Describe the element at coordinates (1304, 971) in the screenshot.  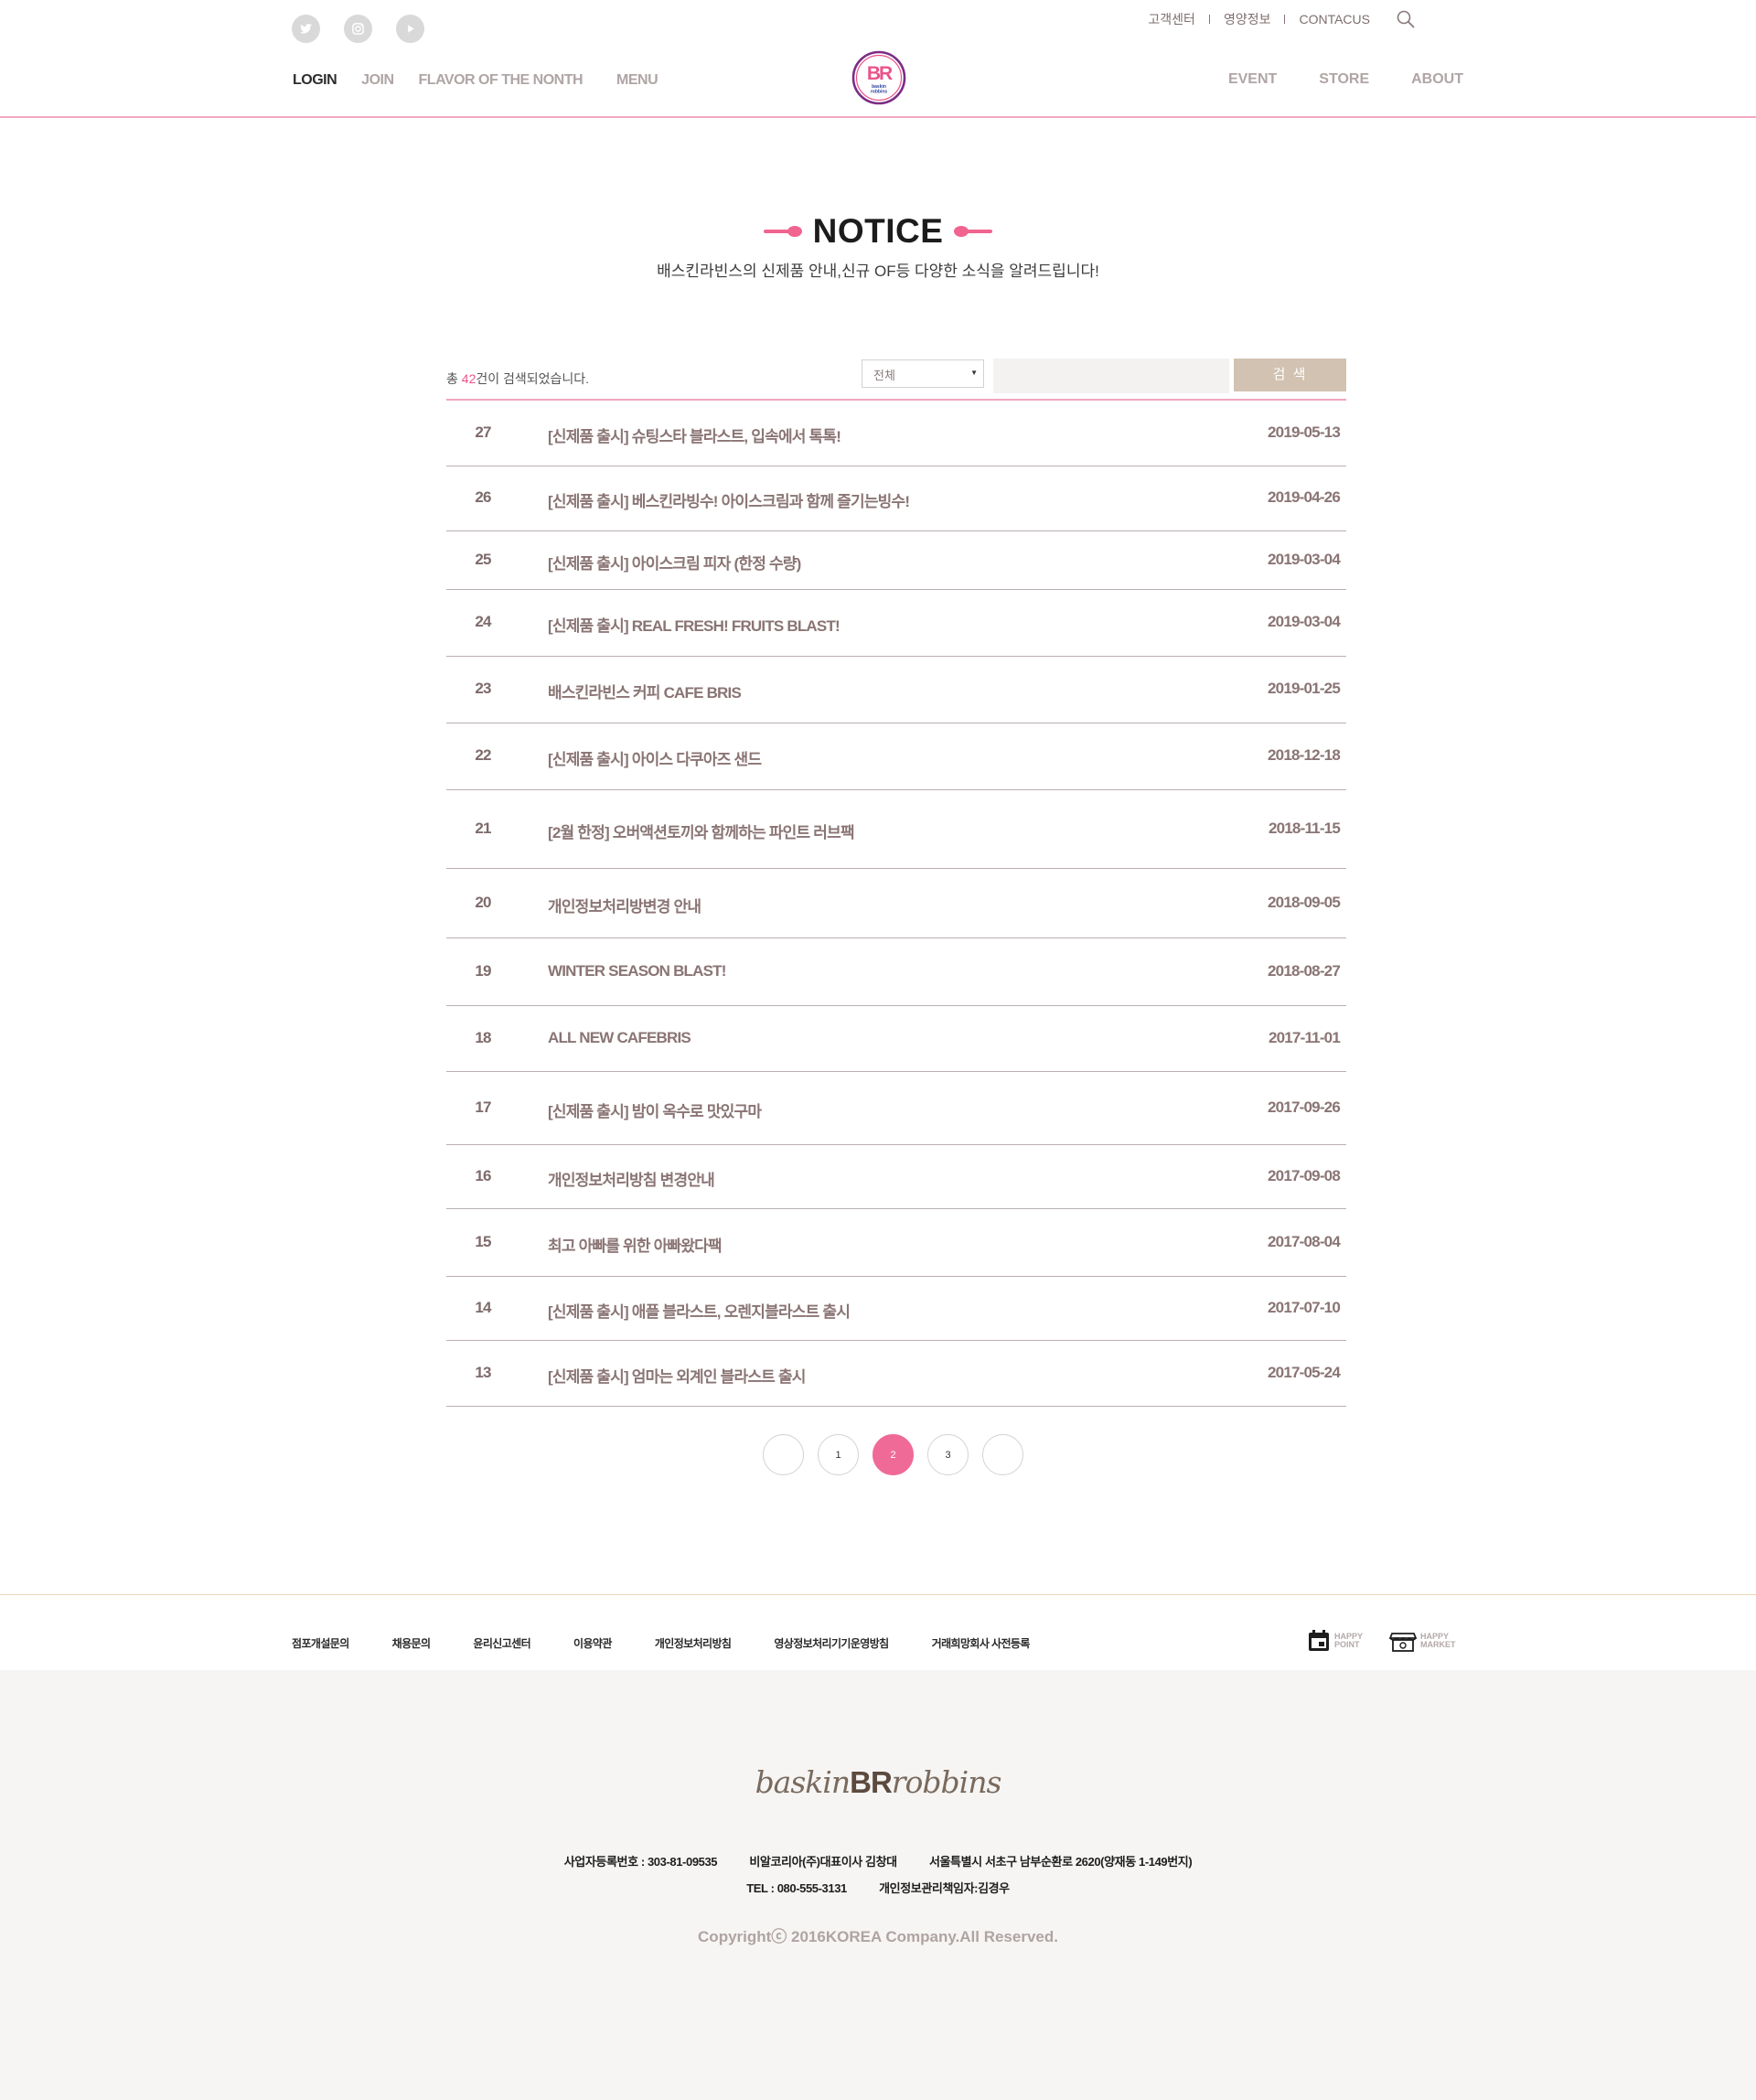
I see `notice-date: 2018-08-27` at that location.